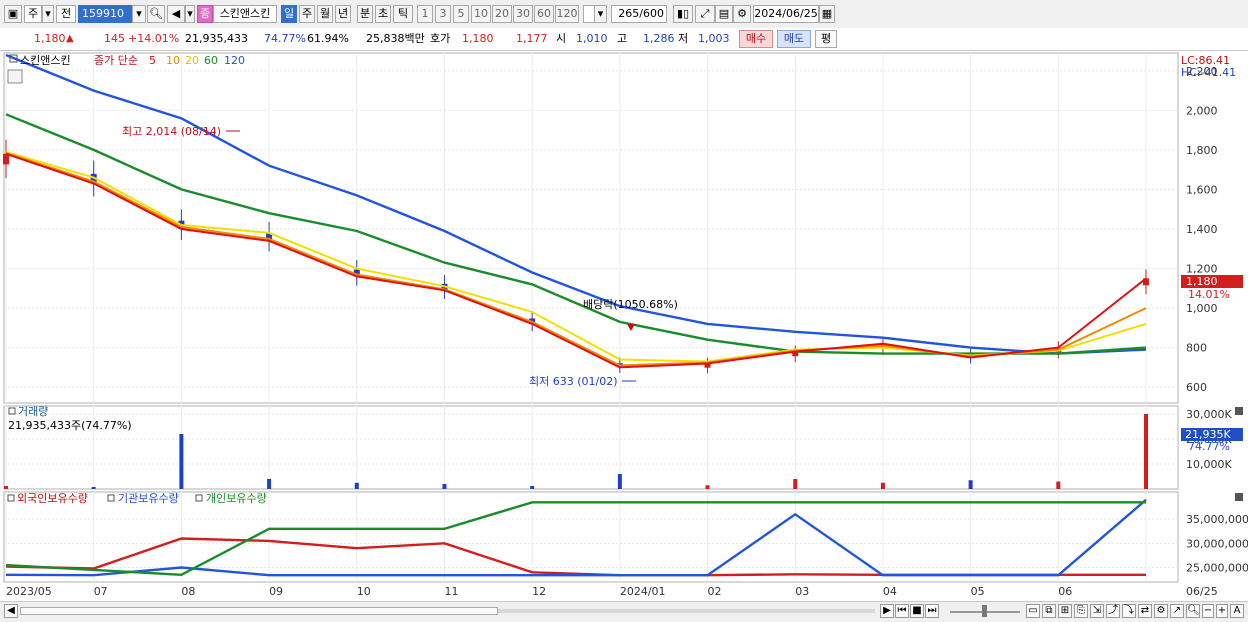  What do you see at coordinates (794, 39) in the screenshot?
I see `sell-button: 매도` at bounding box center [794, 39].